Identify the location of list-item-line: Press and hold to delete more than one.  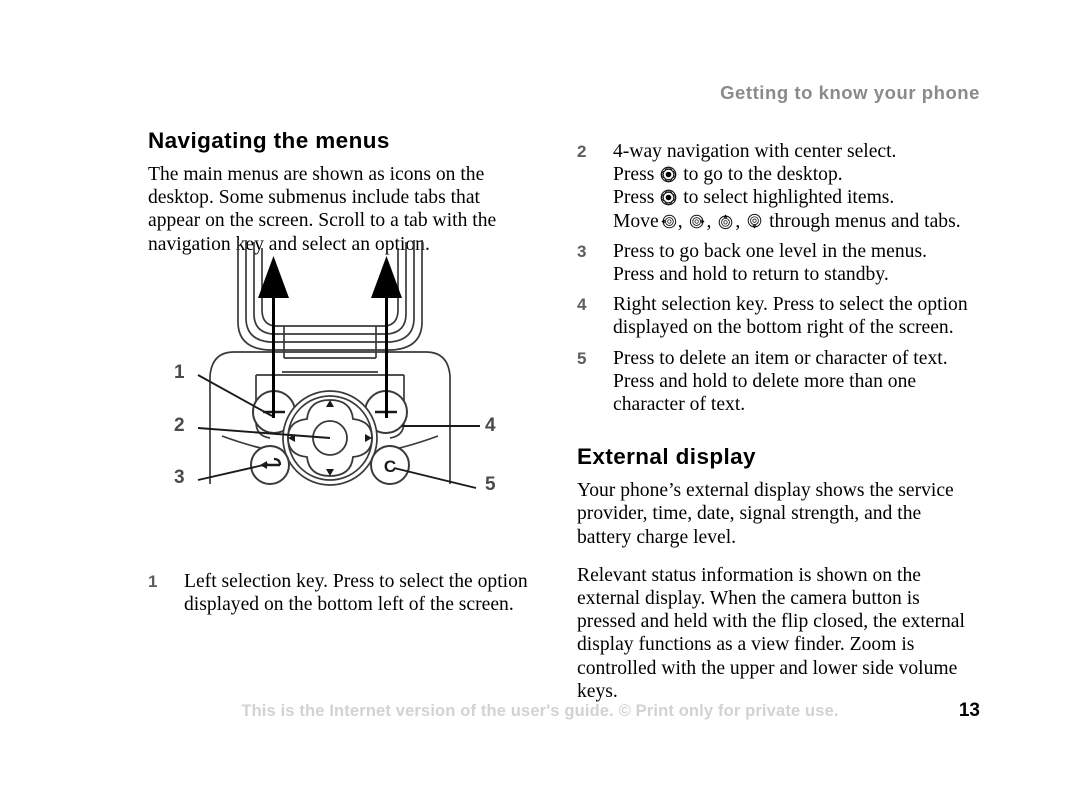
(765, 381).